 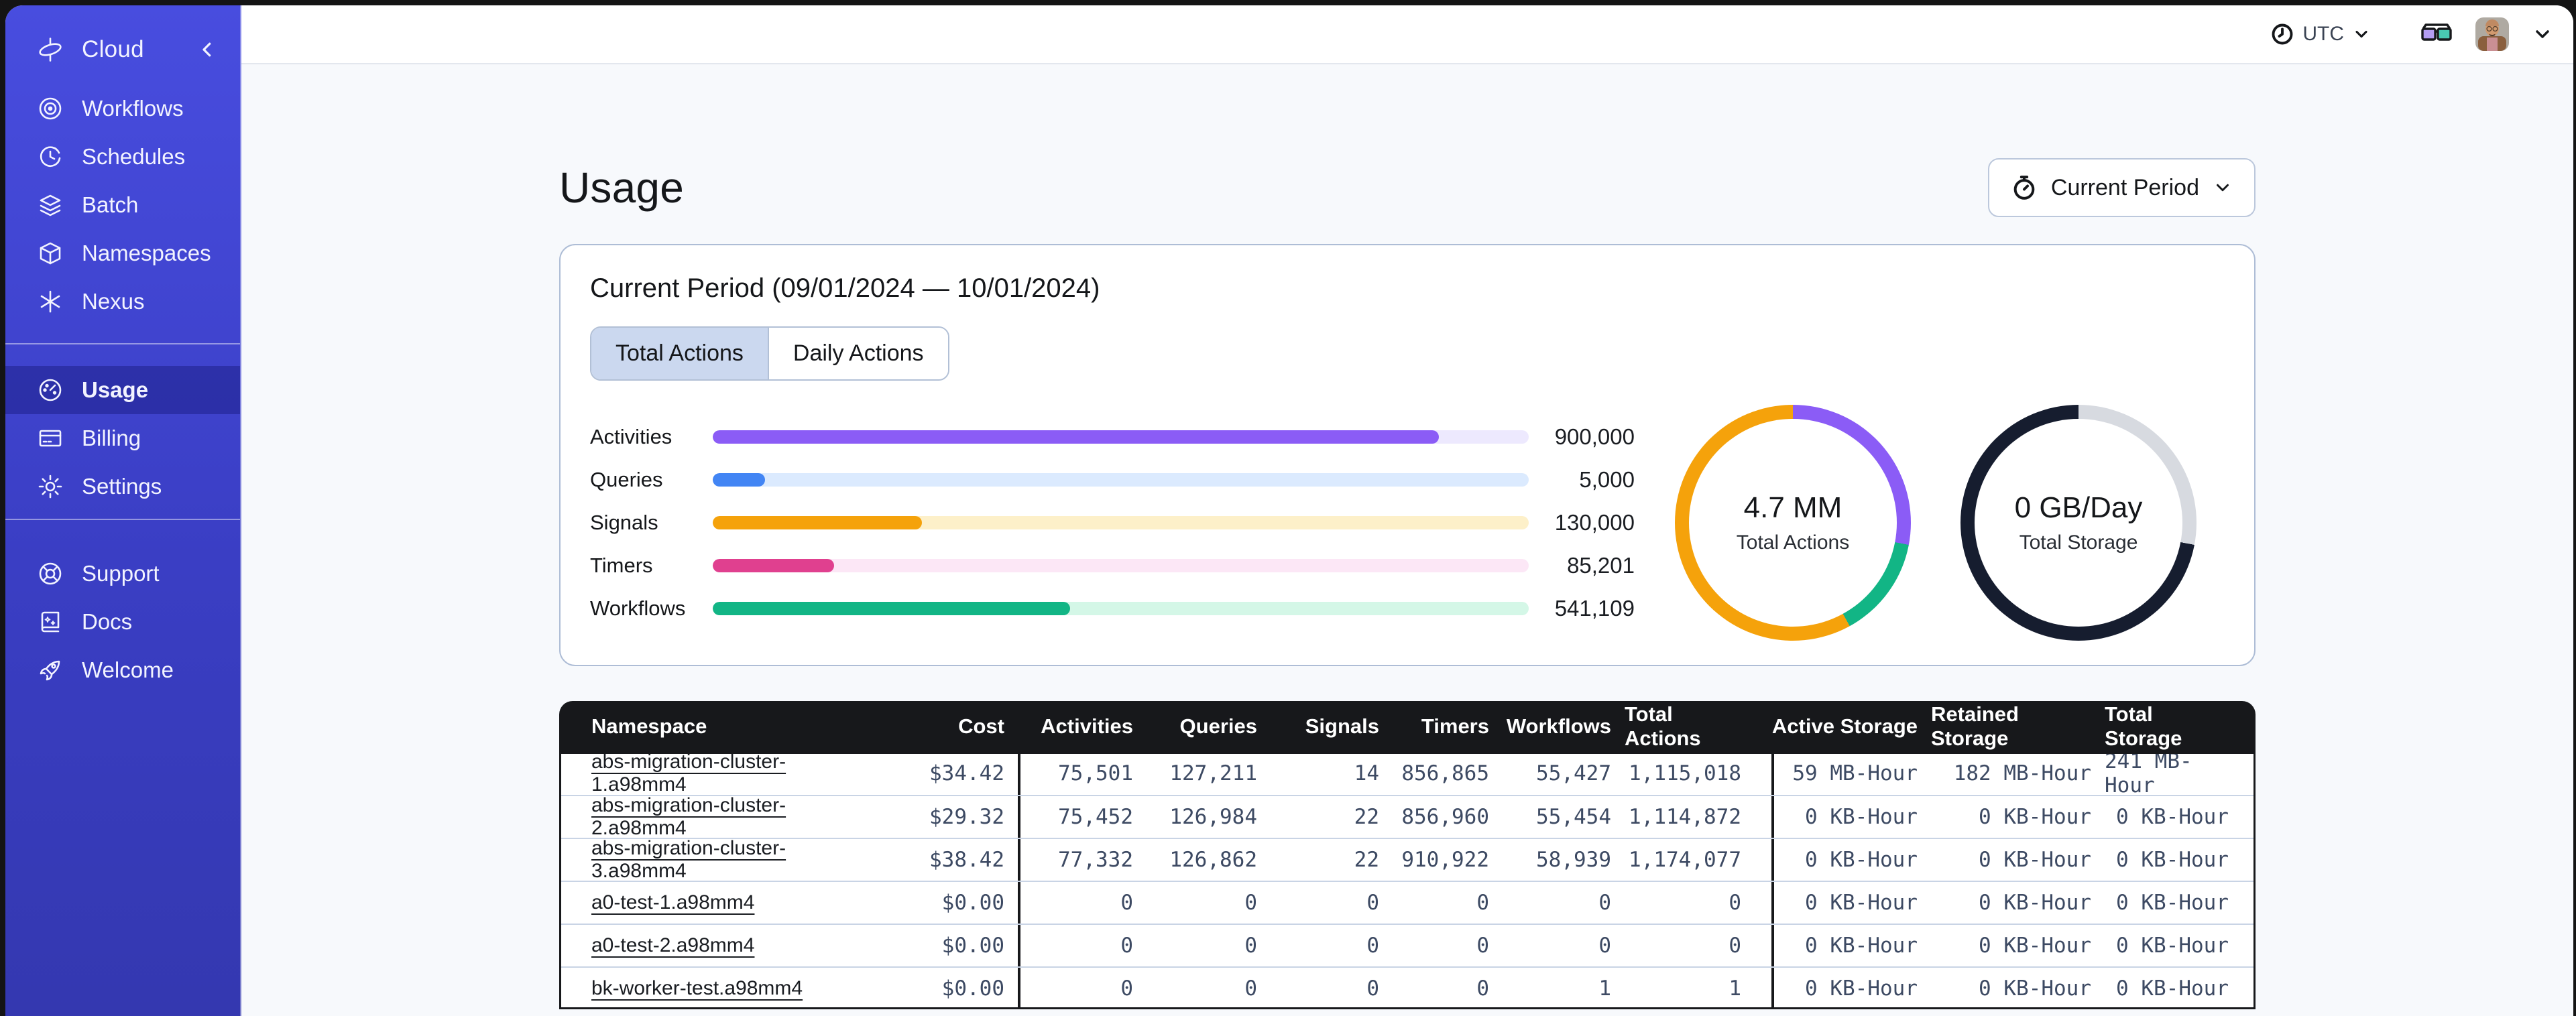 I want to click on user-menu-button, so click(x=2542, y=34).